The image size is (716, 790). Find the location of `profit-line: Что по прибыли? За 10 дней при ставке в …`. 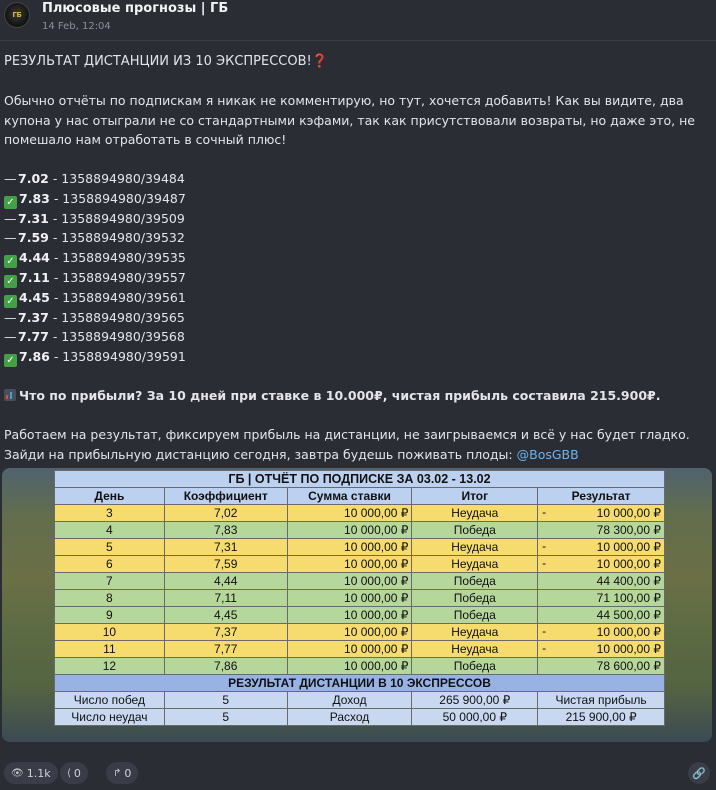

profit-line: Что по прибыли? За 10 дней при ставке в … is located at coordinates (354, 396).